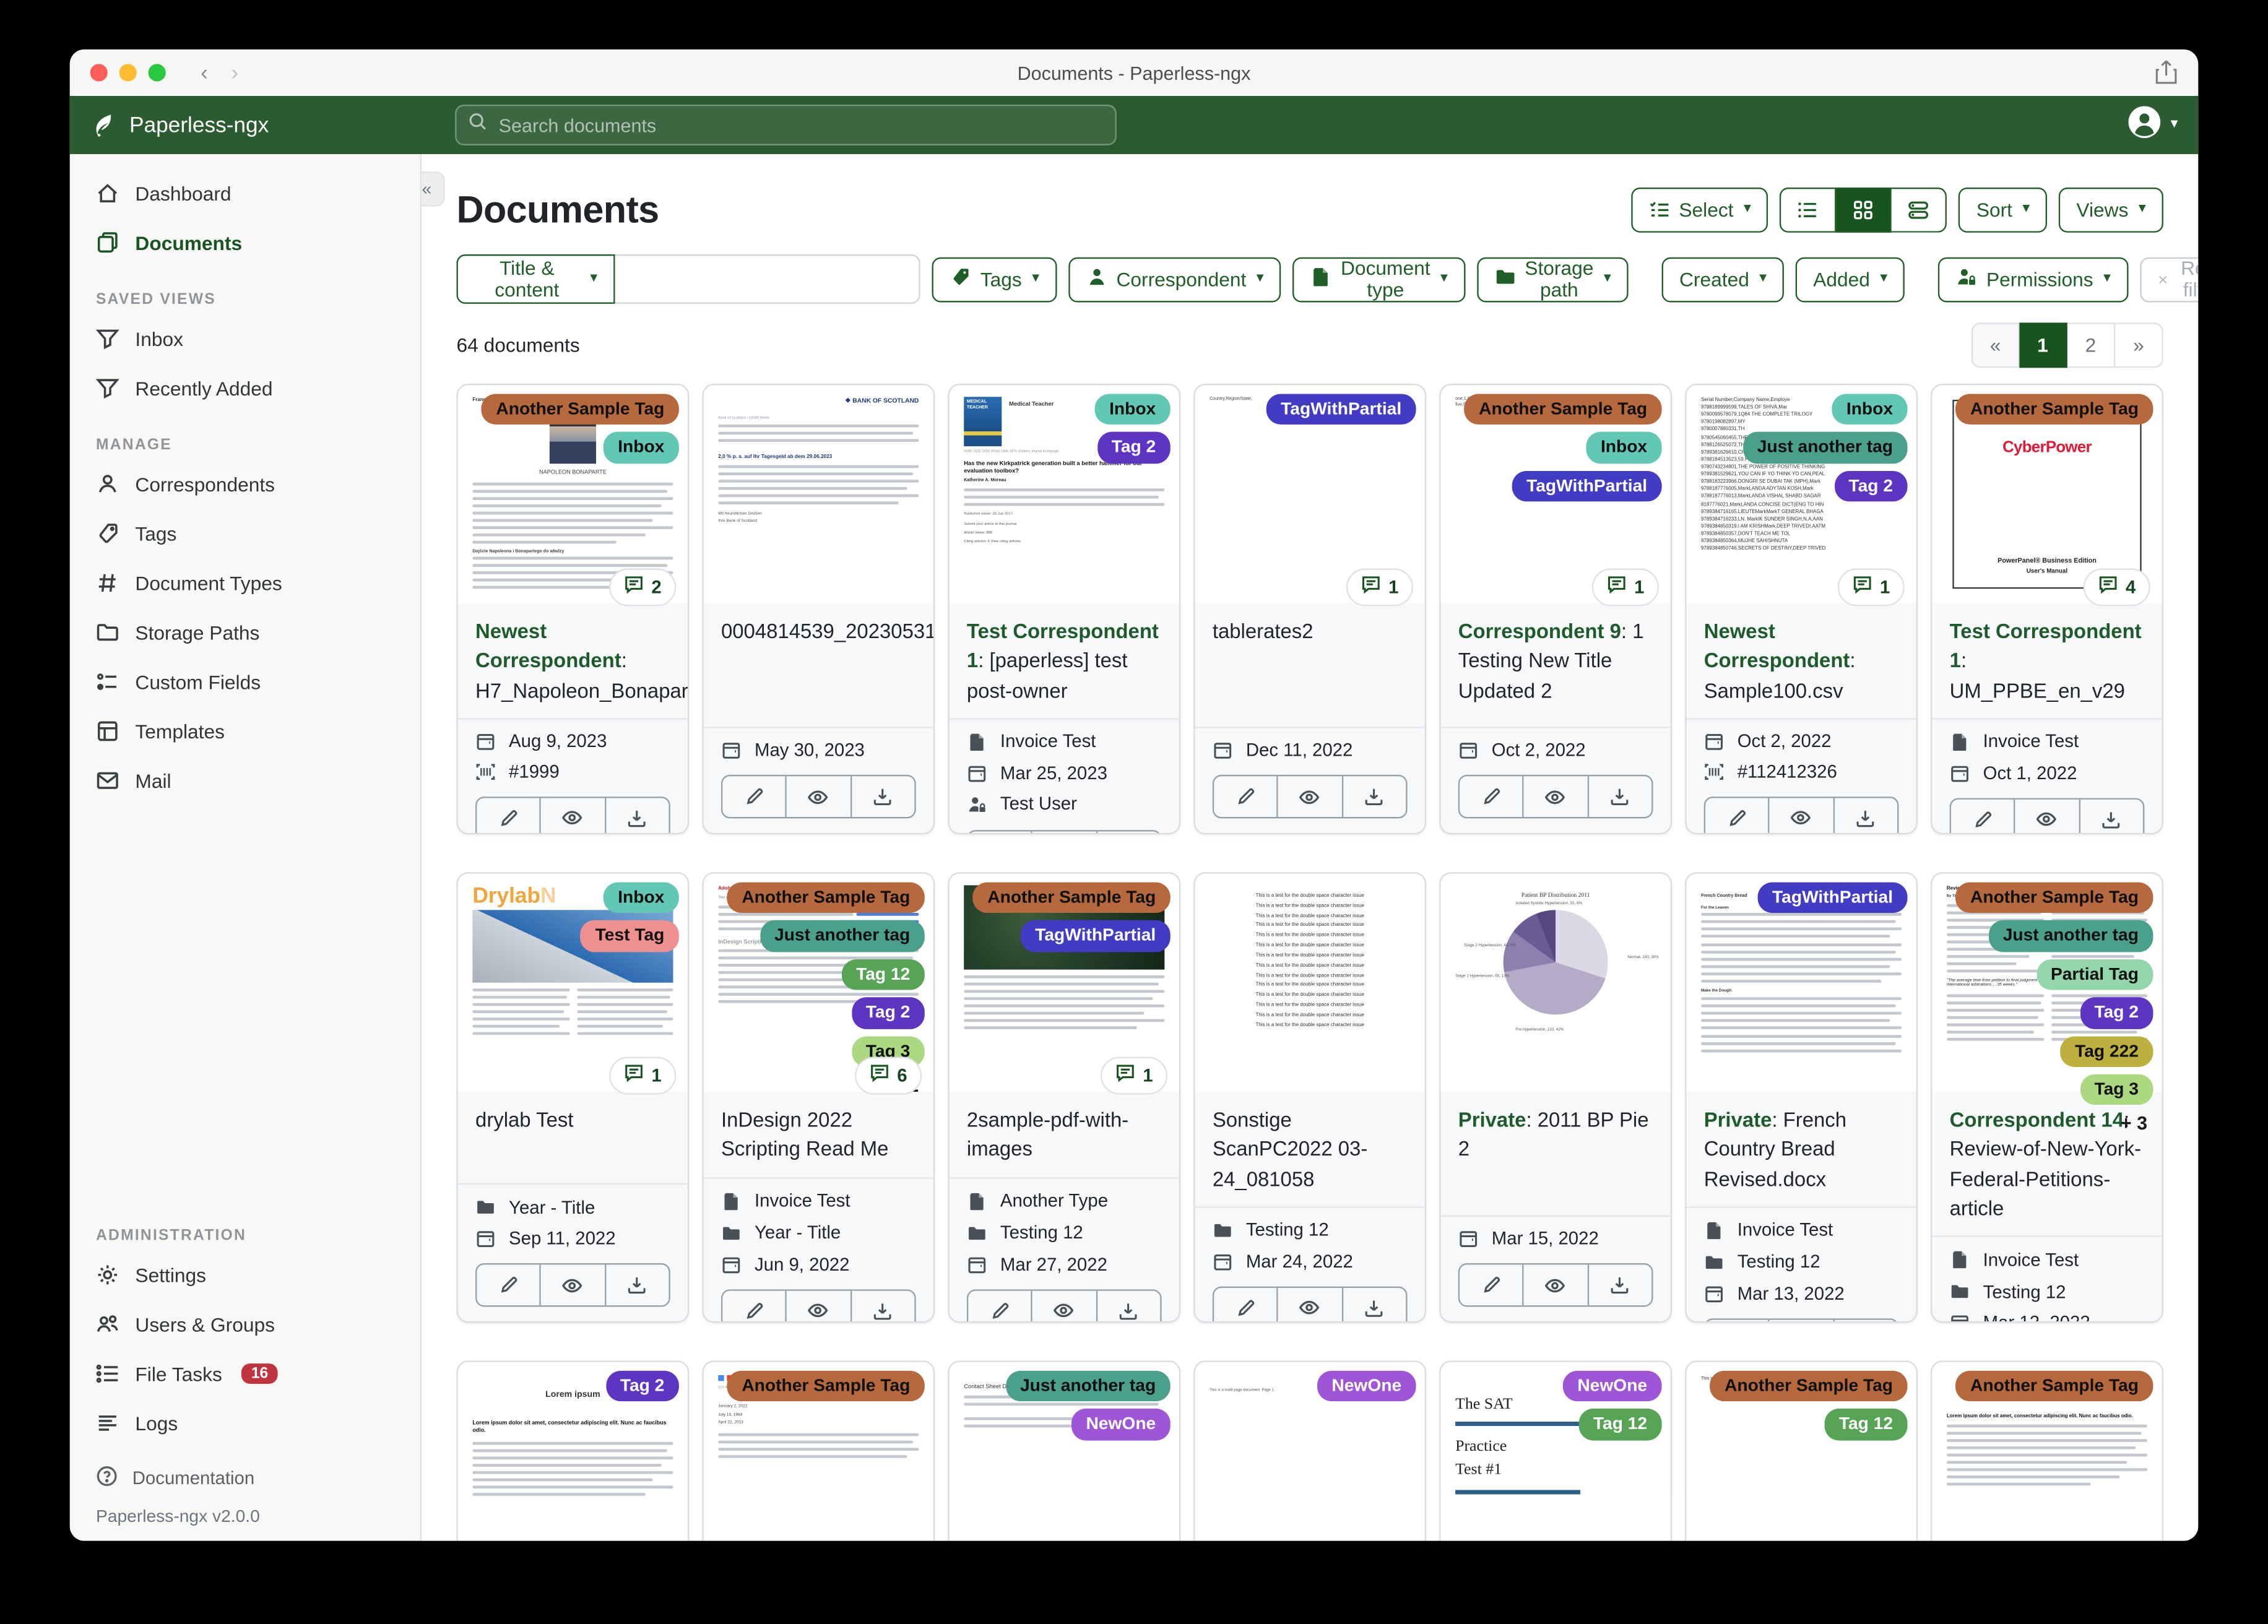 This screenshot has width=2268, height=1624. I want to click on share-icon, so click(2166, 76).